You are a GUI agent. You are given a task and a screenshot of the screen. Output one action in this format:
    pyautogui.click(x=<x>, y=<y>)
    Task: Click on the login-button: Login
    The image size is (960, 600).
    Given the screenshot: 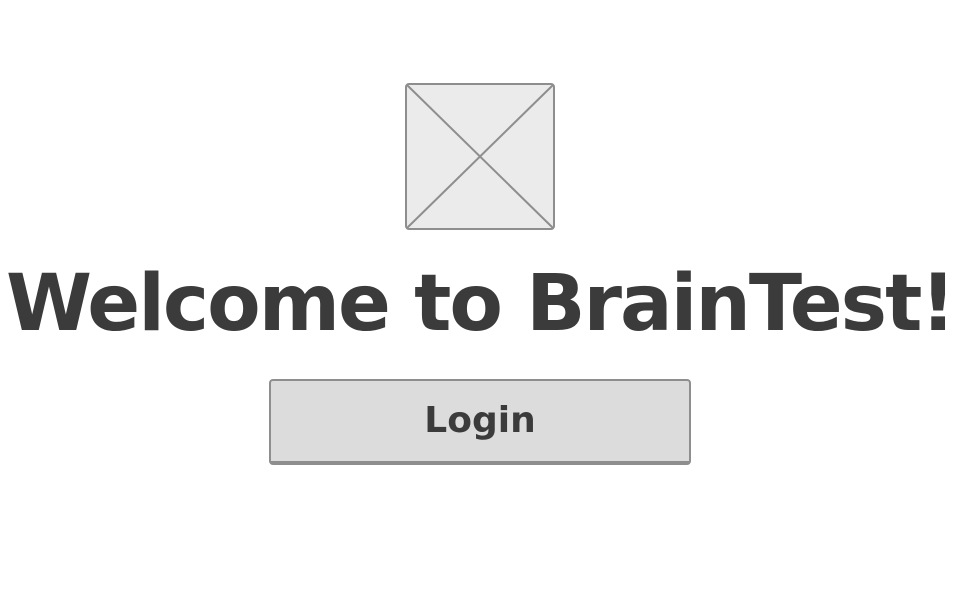 What is the action you would take?
    pyautogui.click(x=480, y=422)
    